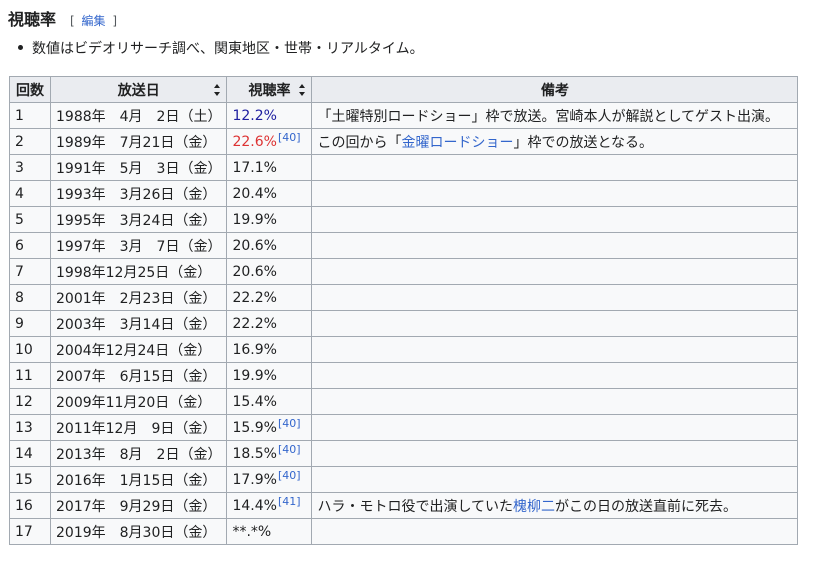 The height and width of the screenshot is (572, 813). What do you see at coordinates (252, 531) in the screenshot?
I see `rating-value: **.*%` at bounding box center [252, 531].